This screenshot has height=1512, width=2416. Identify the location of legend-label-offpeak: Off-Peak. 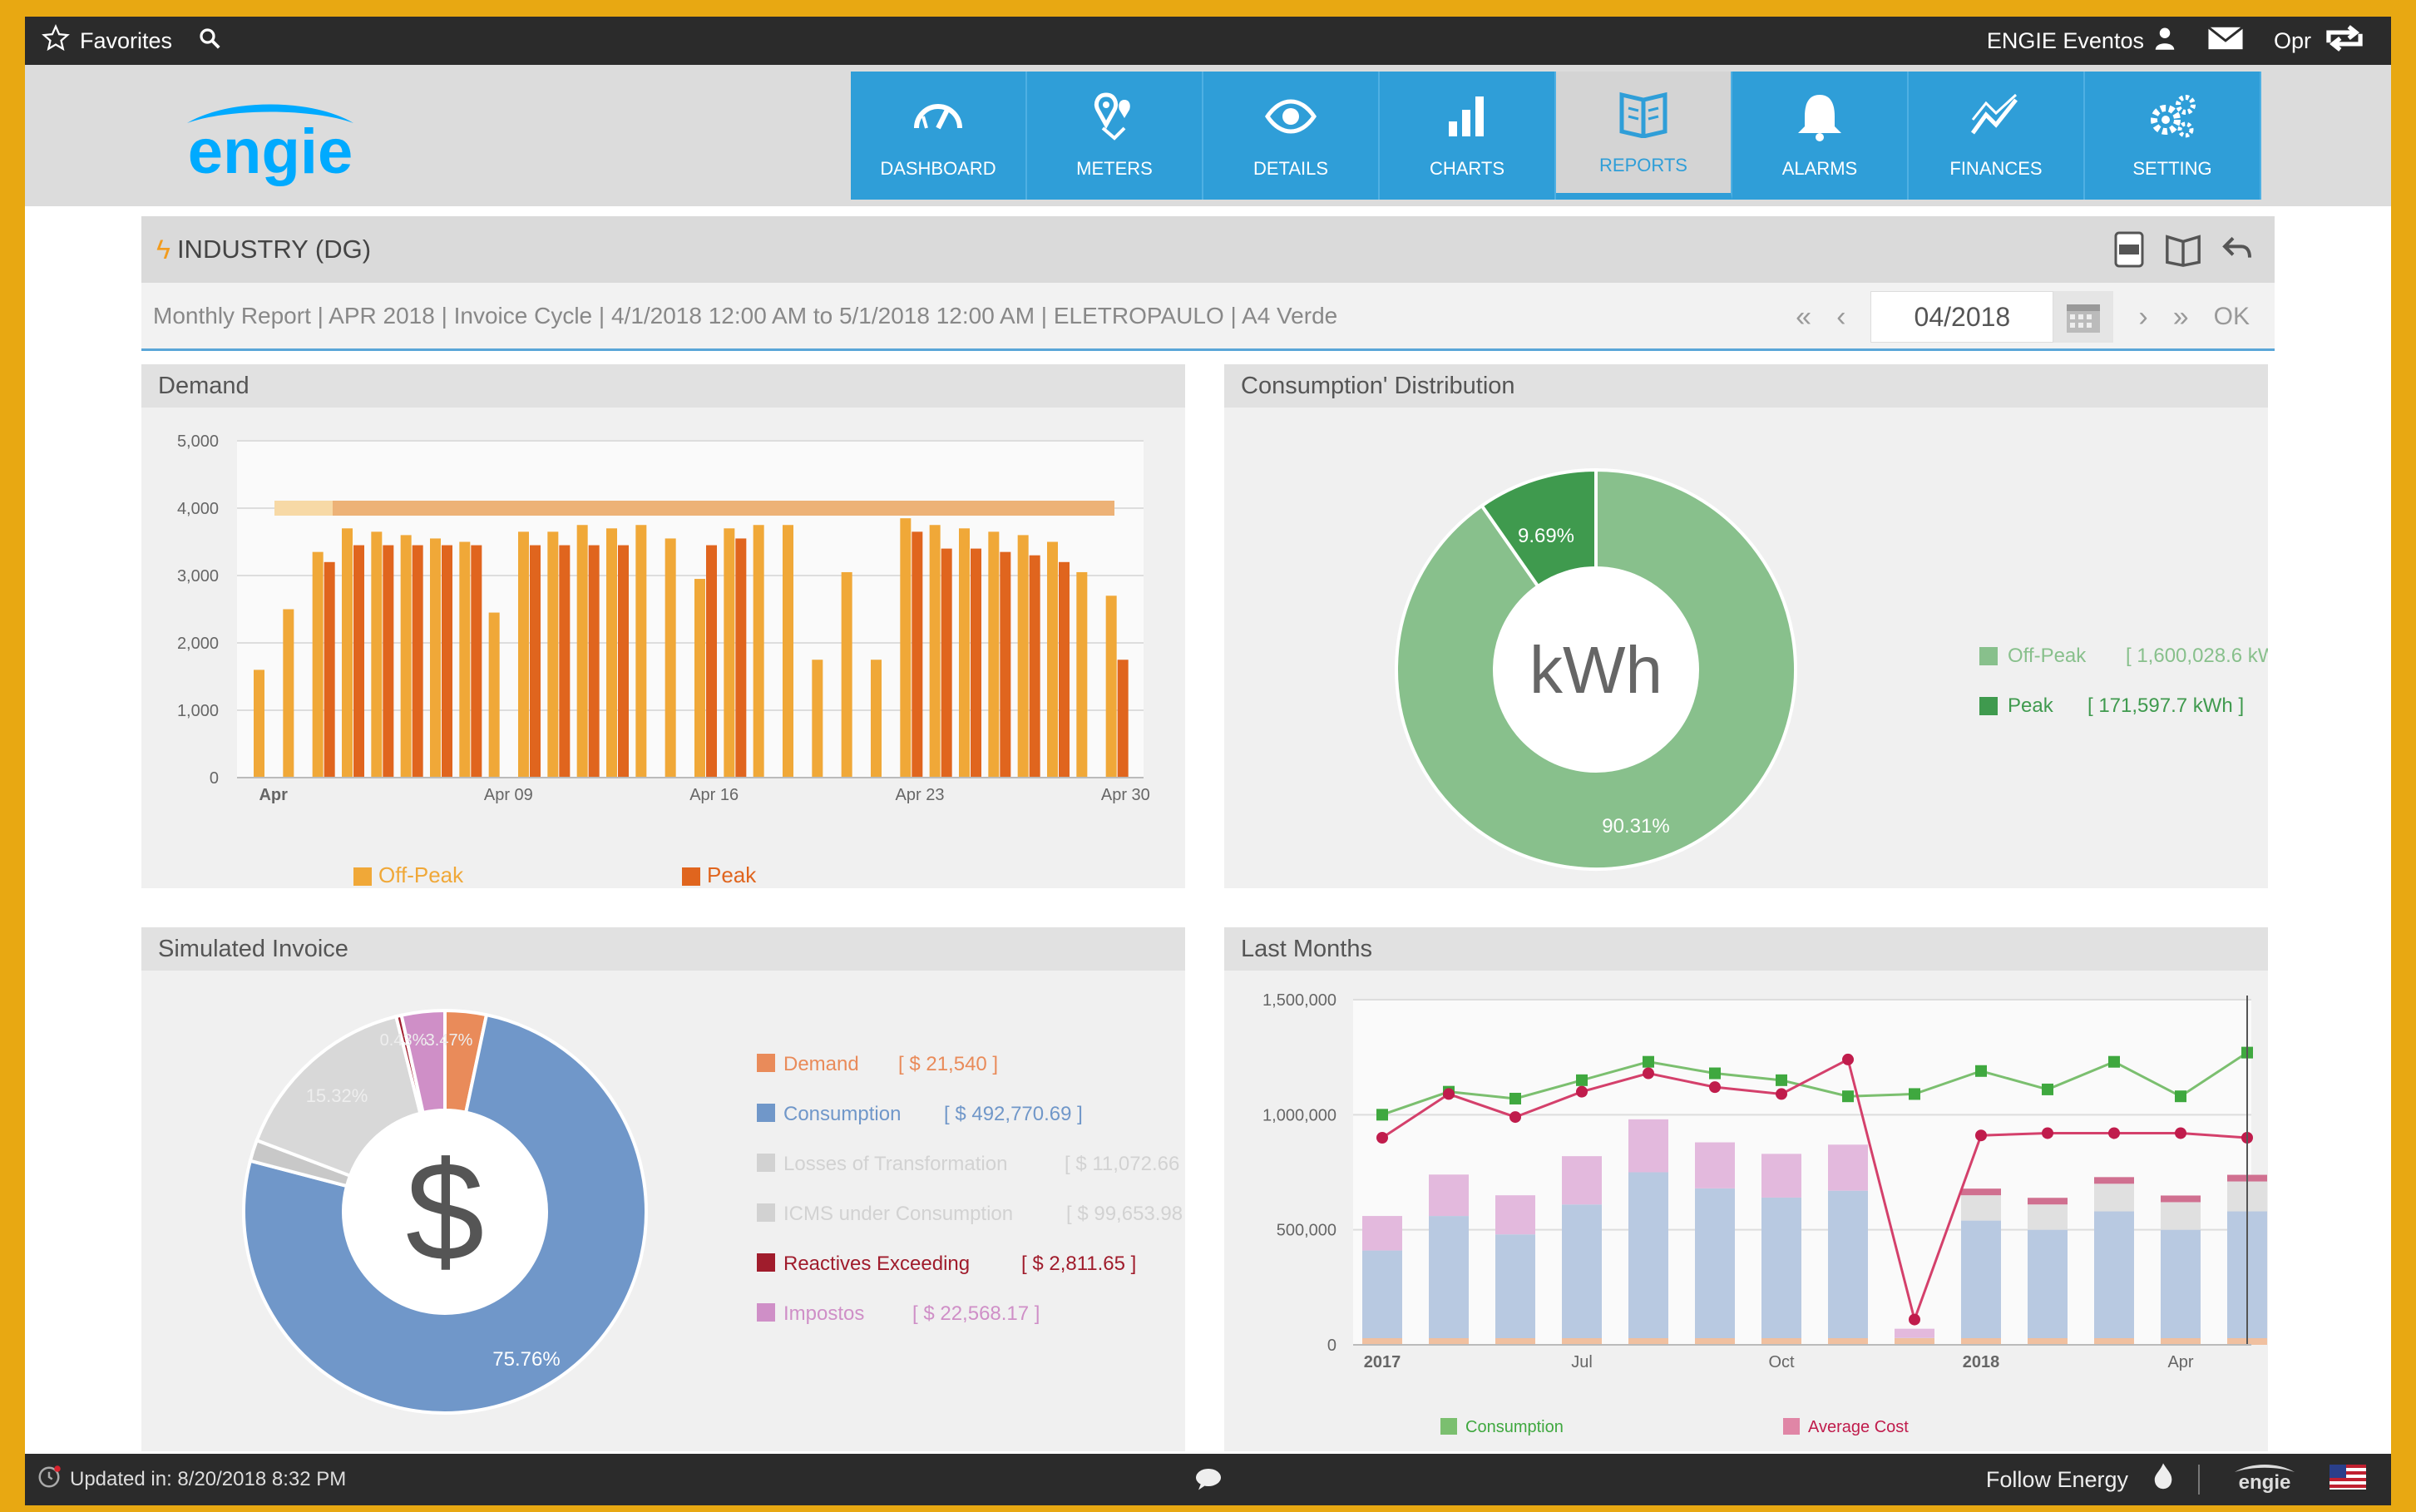
(2048, 656).